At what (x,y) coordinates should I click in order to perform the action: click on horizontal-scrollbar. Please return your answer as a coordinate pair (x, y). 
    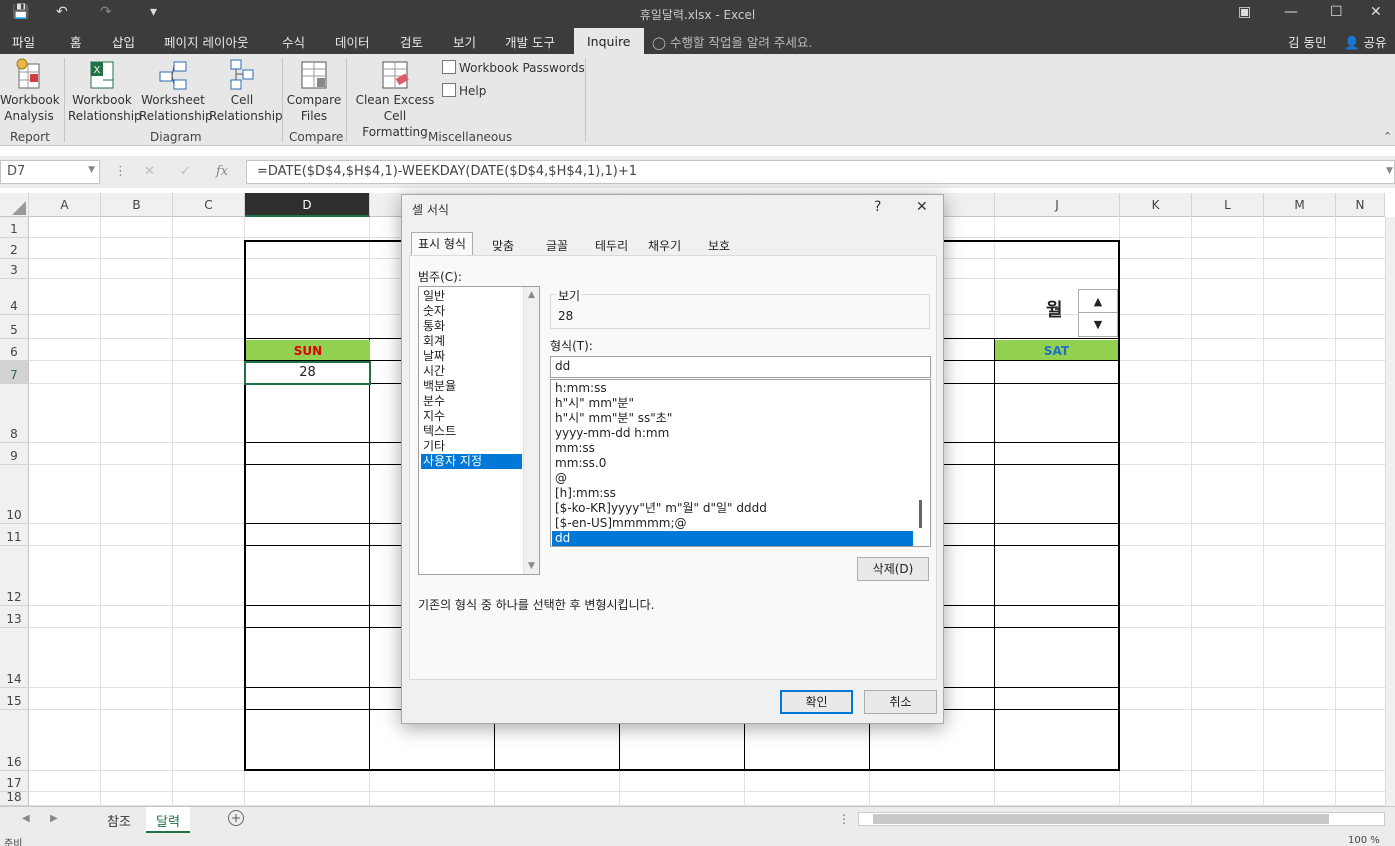
    Looking at the image, I should click on (1121, 819).